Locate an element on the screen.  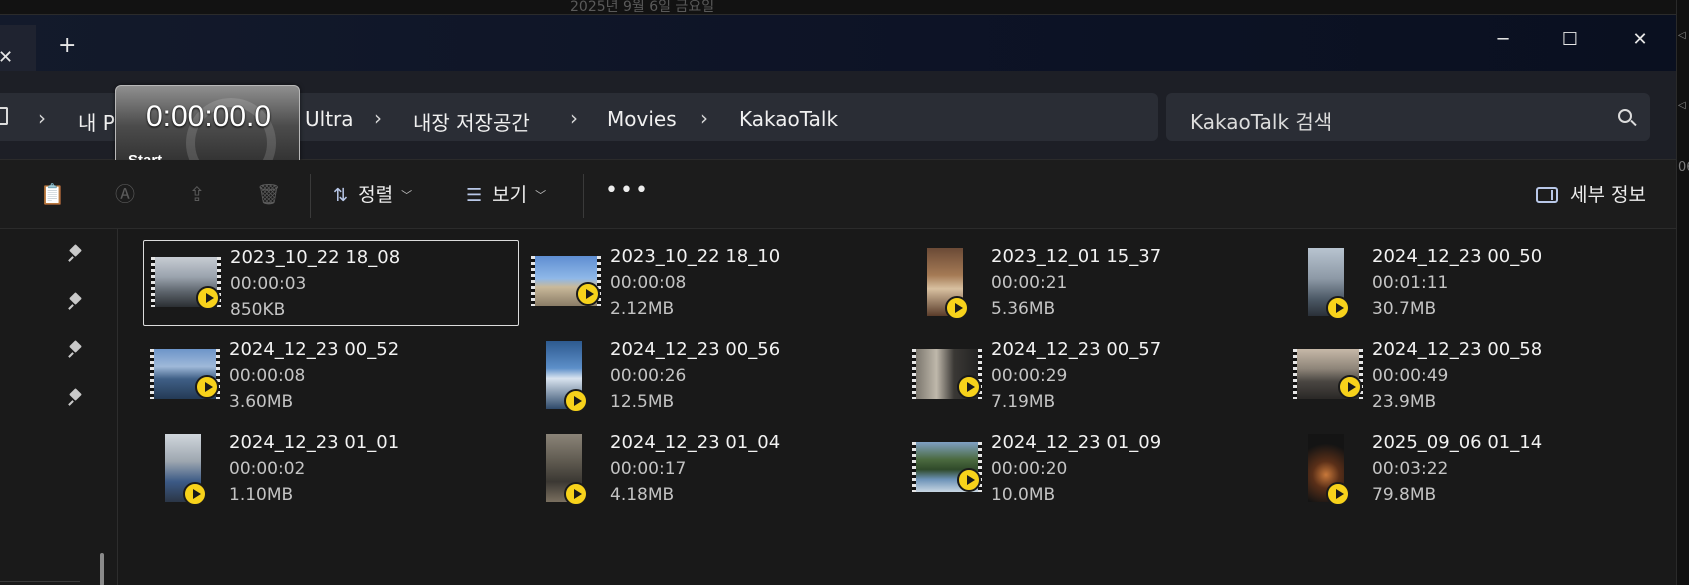
desktop-background: 2025년 9월 6일 금요일 is located at coordinates (844, 7).